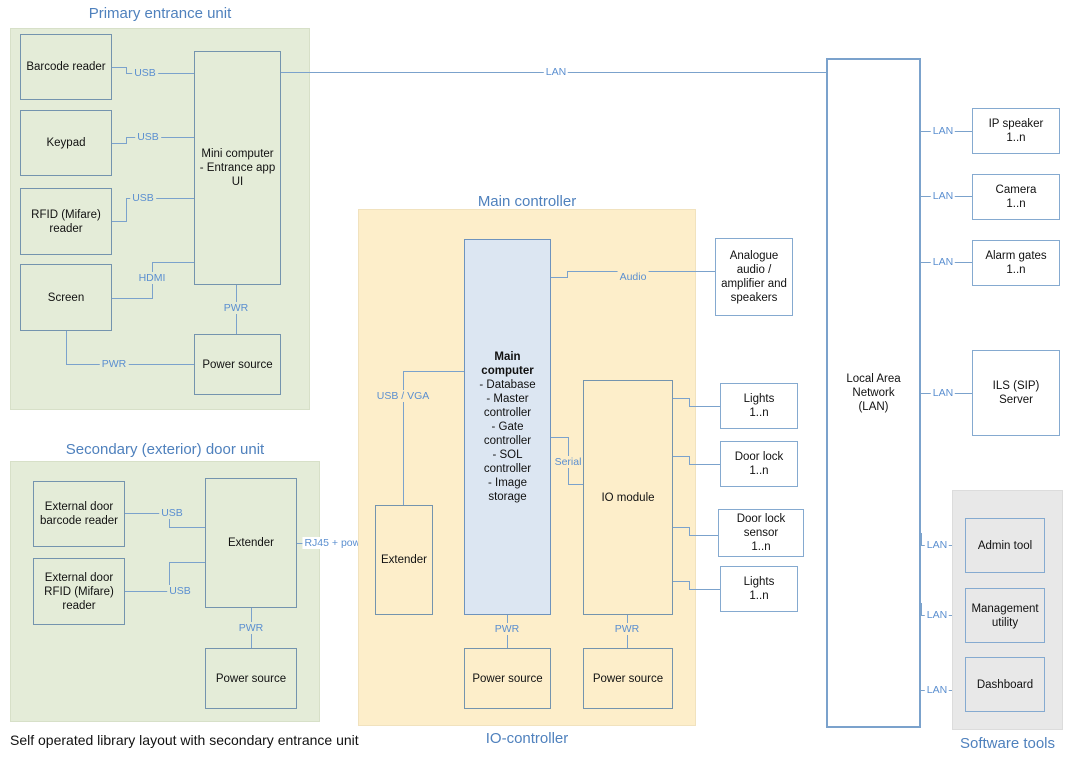 This screenshot has height=762, width=1068. What do you see at coordinates (1016, 197) in the screenshot?
I see `box-camera: Camera 1..n` at bounding box center [1016, 197].